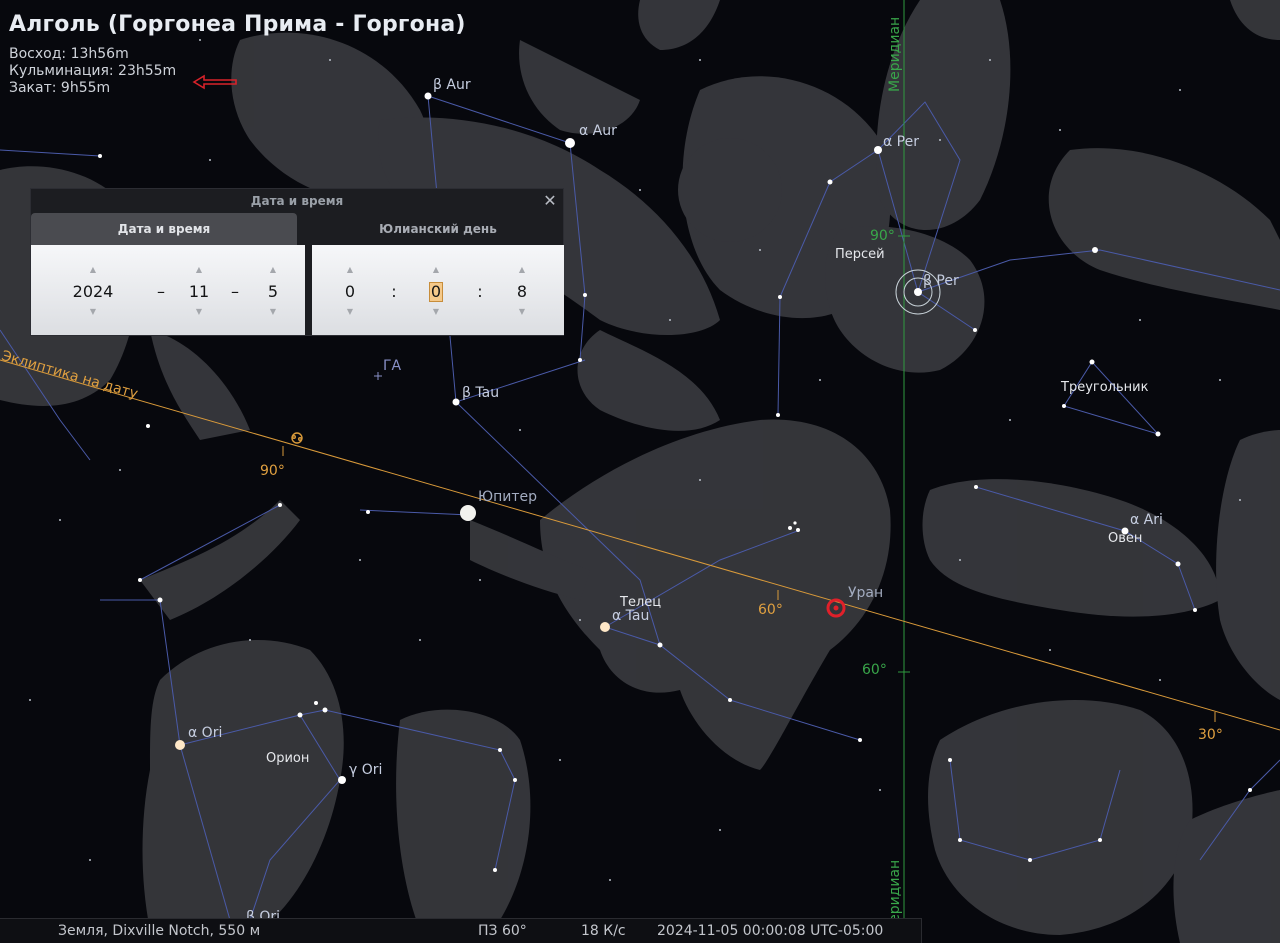 The height and width of the screenshot is (943, 1280). Describe the element at coordinates (480, 393) in the screenshot. I see `label-beta-tau: β Tau` at that location.